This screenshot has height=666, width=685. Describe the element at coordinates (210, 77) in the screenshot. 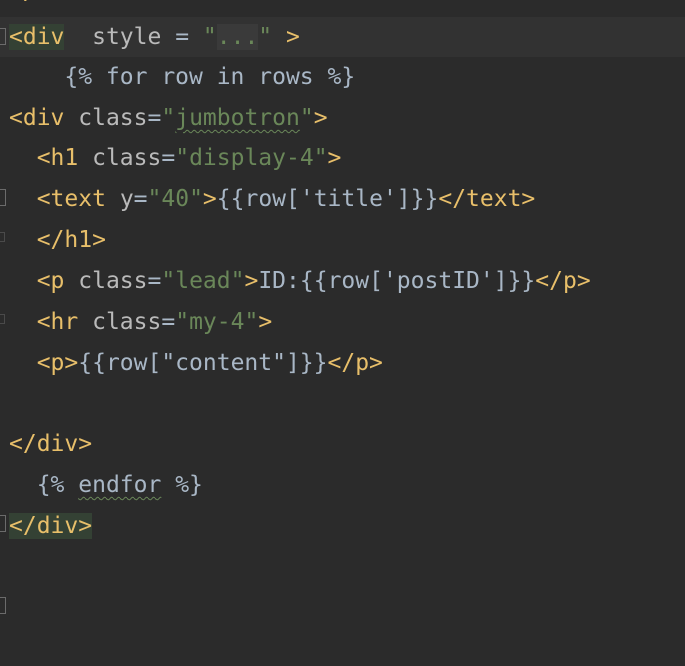

I see `template-for-statement: {% for row in rows %}` at that location.